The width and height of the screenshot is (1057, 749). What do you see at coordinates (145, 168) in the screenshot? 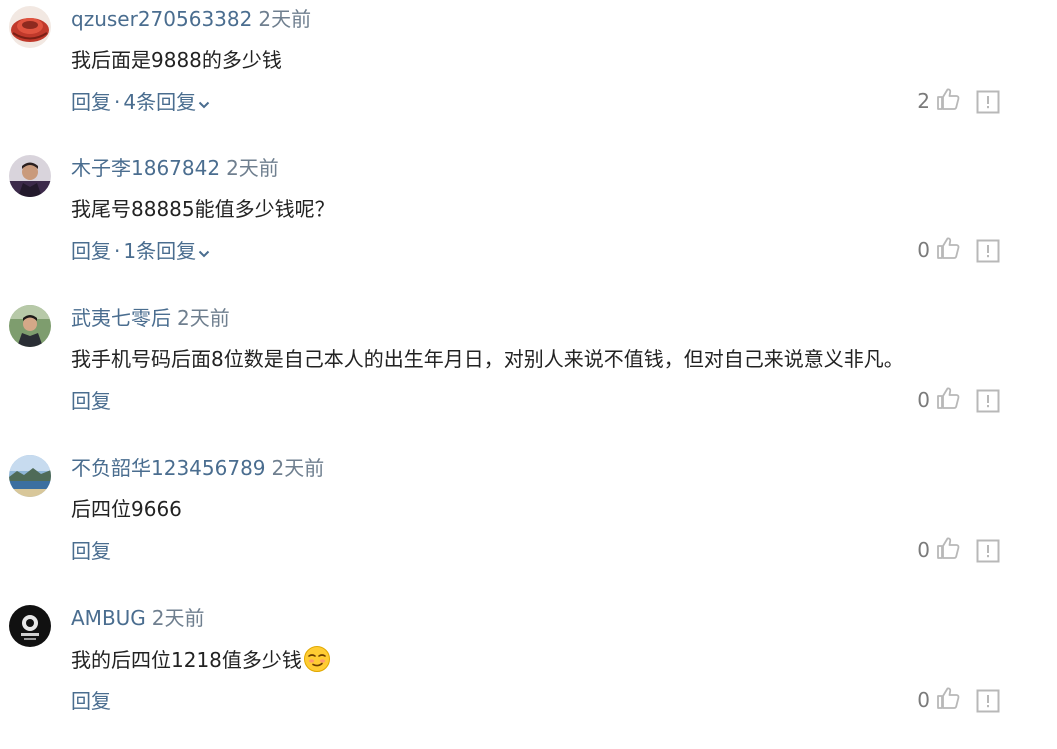
I see `username: 木子李1867842` at bounding box center [145, 168].